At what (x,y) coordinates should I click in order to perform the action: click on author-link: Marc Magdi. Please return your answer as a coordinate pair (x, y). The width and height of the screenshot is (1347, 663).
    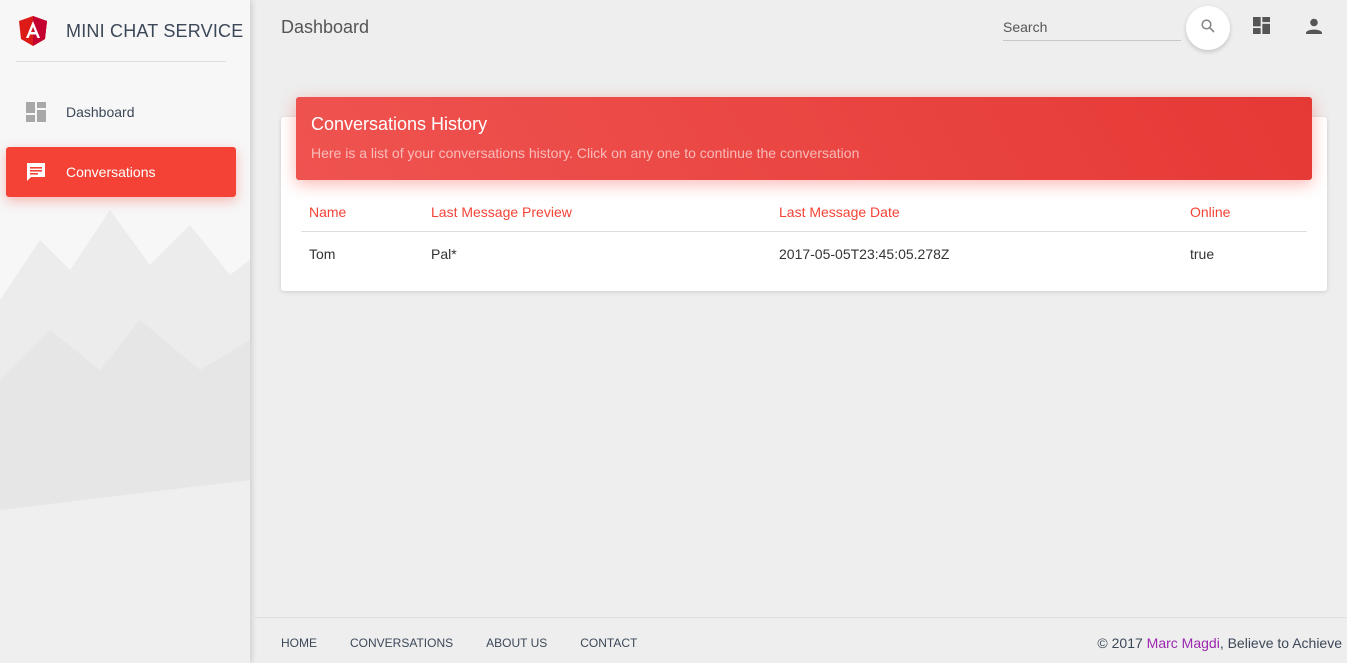
    Looking at the image, I should click on (1183, 643).